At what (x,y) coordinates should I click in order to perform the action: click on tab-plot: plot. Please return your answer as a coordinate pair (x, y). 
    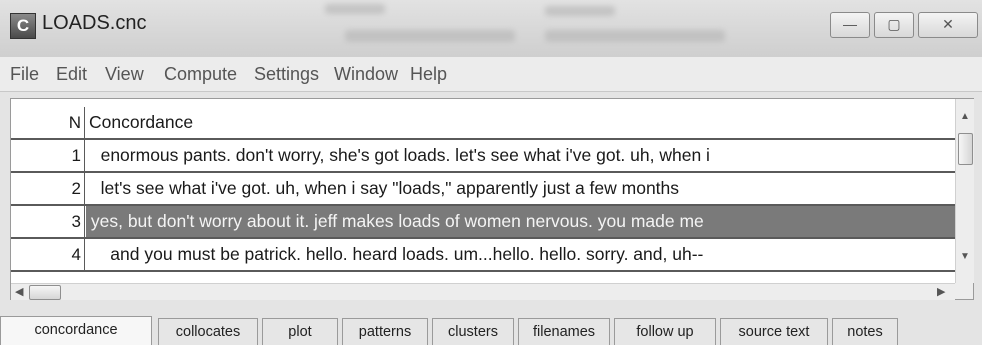
    Looking at the image, I should click on (300, 331).